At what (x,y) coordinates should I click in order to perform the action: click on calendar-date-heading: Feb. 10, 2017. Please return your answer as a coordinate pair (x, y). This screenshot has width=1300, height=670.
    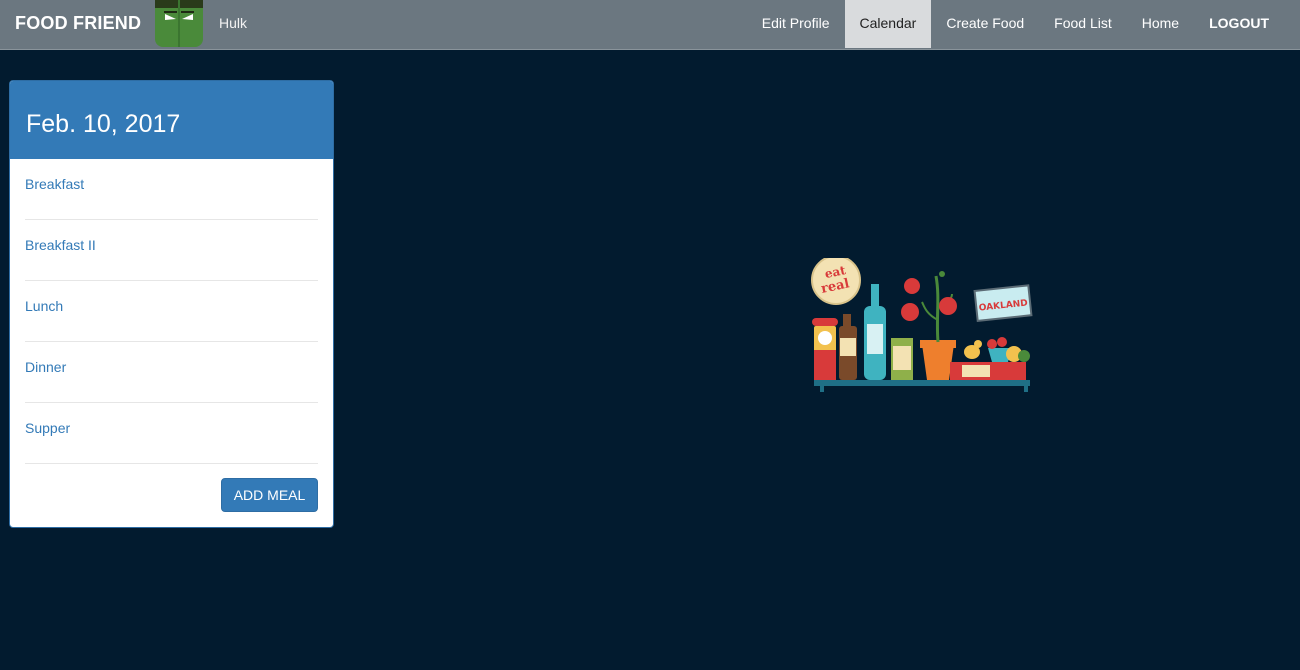
    Looking at the image, I should click on (171, 120).